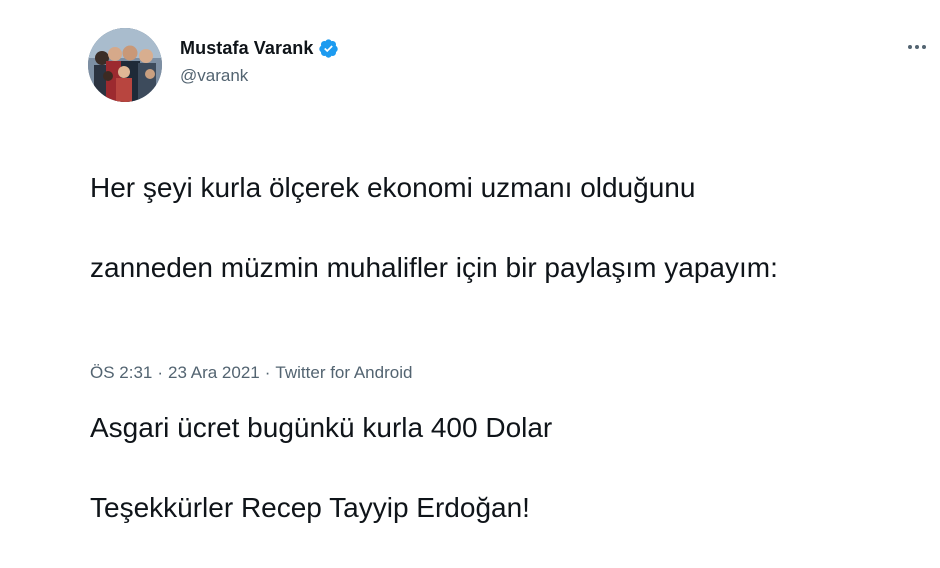  What do you see at coordinates (214, 373) in the screenshot?
I see `tweet-date: 23 Ara 2021` at bounding box center [214, 373].